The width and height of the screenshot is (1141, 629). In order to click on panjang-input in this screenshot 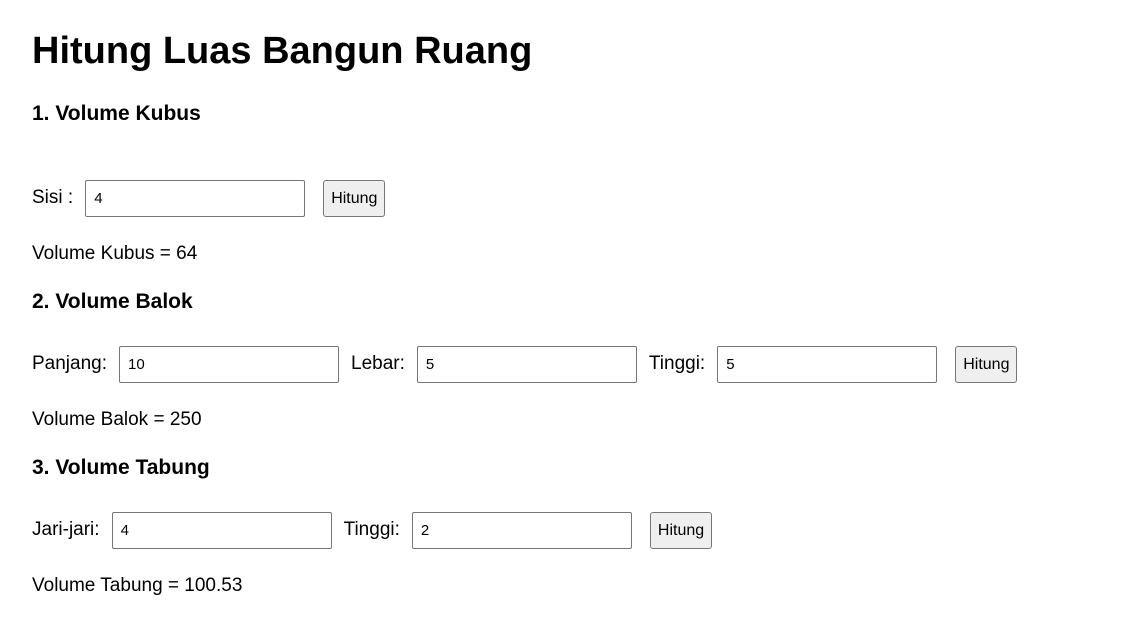, I will do `click(229, 364)`.